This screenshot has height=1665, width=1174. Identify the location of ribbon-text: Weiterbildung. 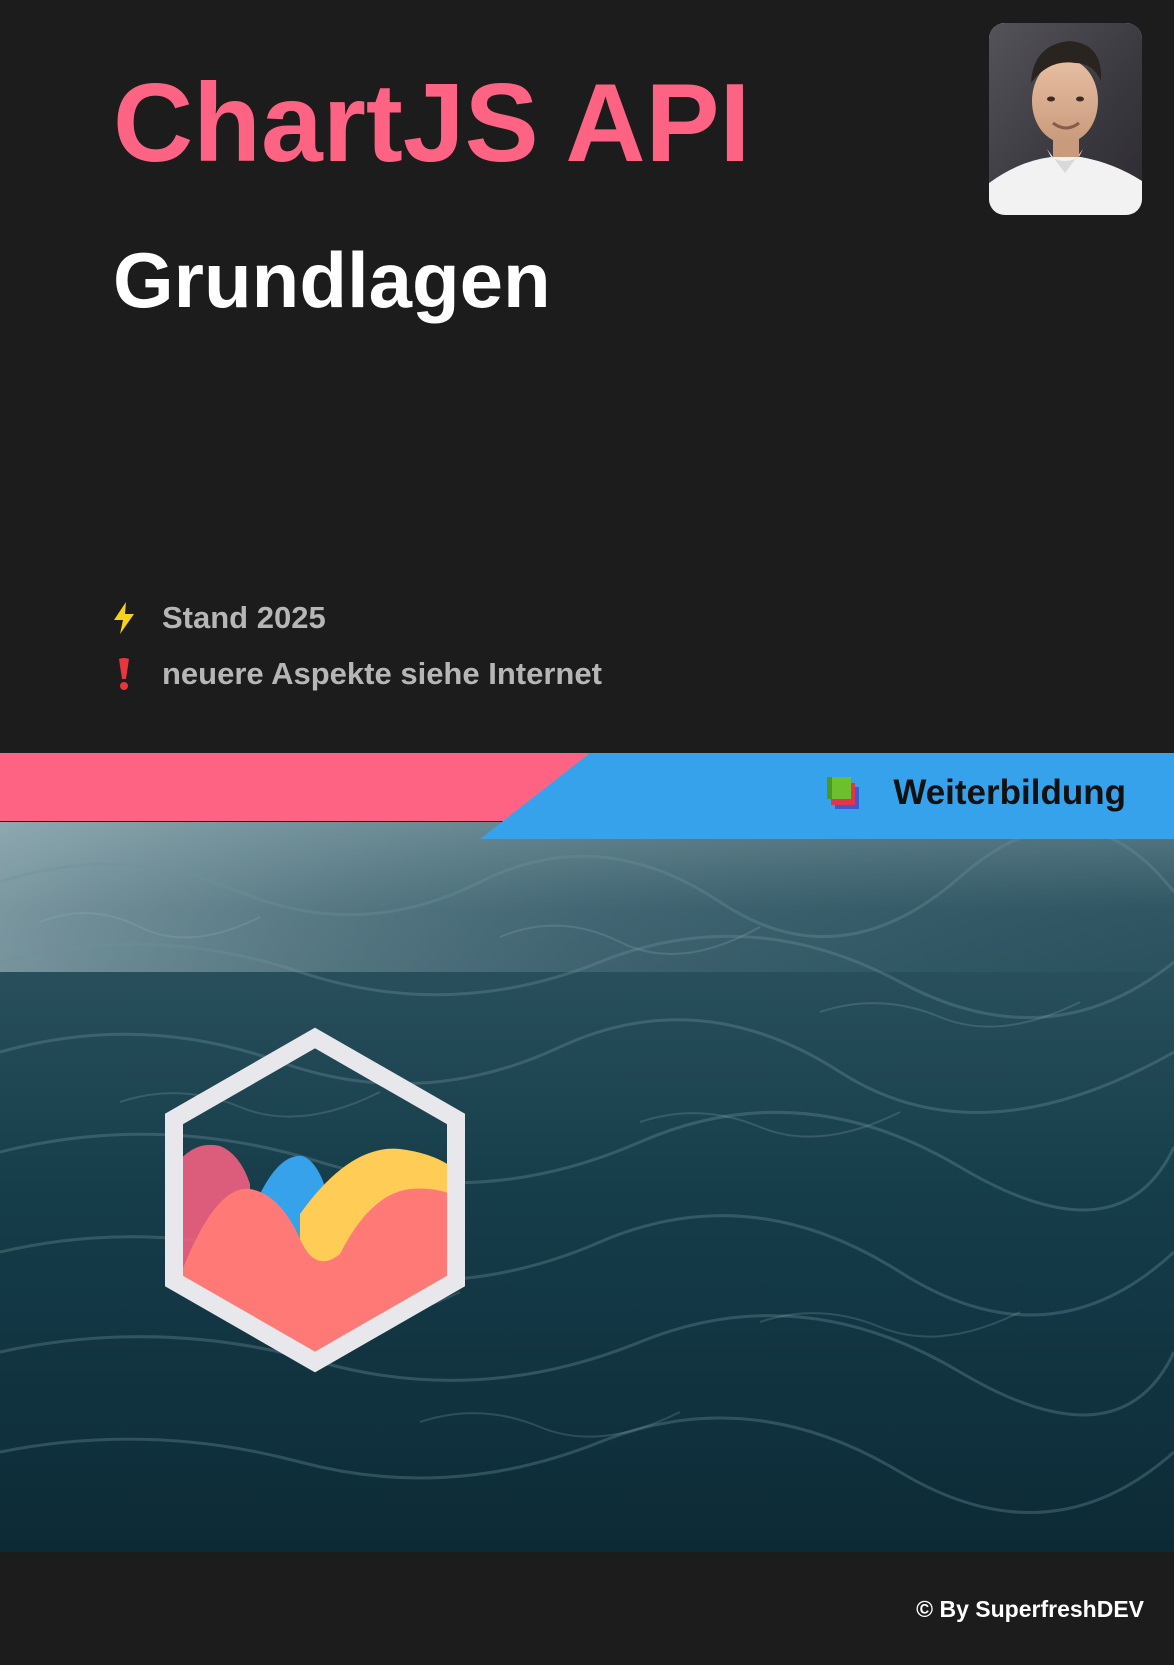
(1009, 792).